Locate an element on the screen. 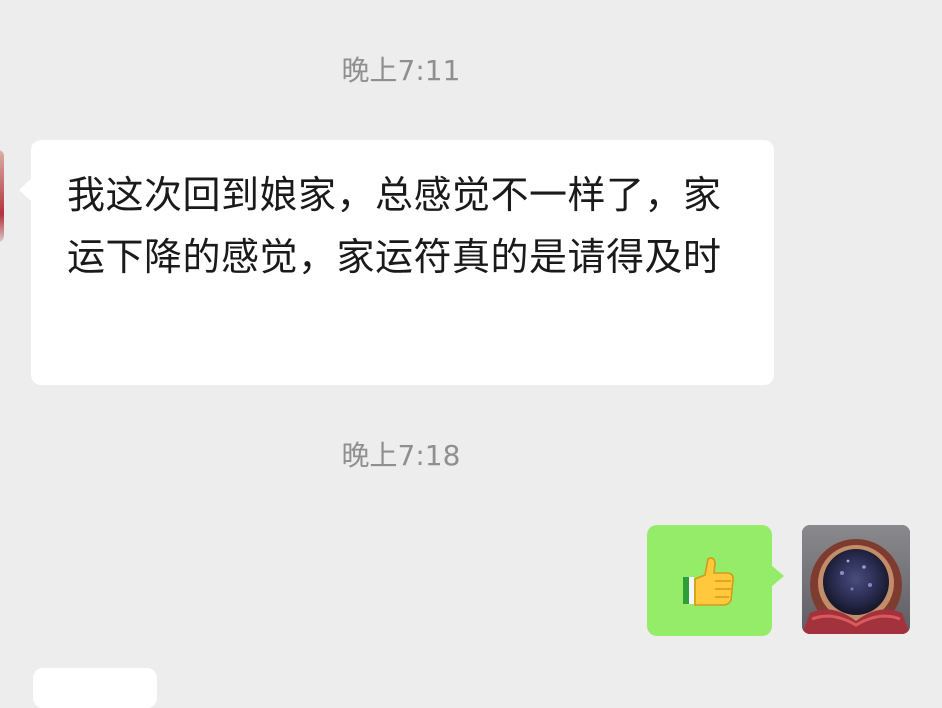 Image resolution: width=942 pixels, height=708 pixels. contact-avatar is located at coordinates (2, 196).